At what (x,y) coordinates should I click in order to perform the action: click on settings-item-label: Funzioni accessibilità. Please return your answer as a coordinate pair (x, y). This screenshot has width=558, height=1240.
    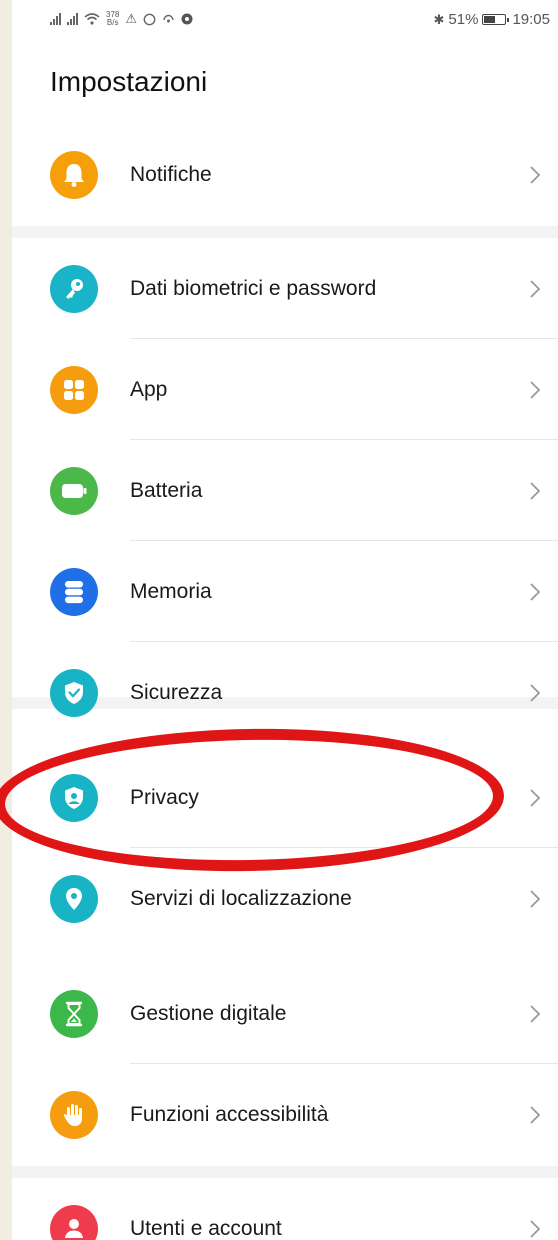
    Looking at the image, I should click on (229, 1114).